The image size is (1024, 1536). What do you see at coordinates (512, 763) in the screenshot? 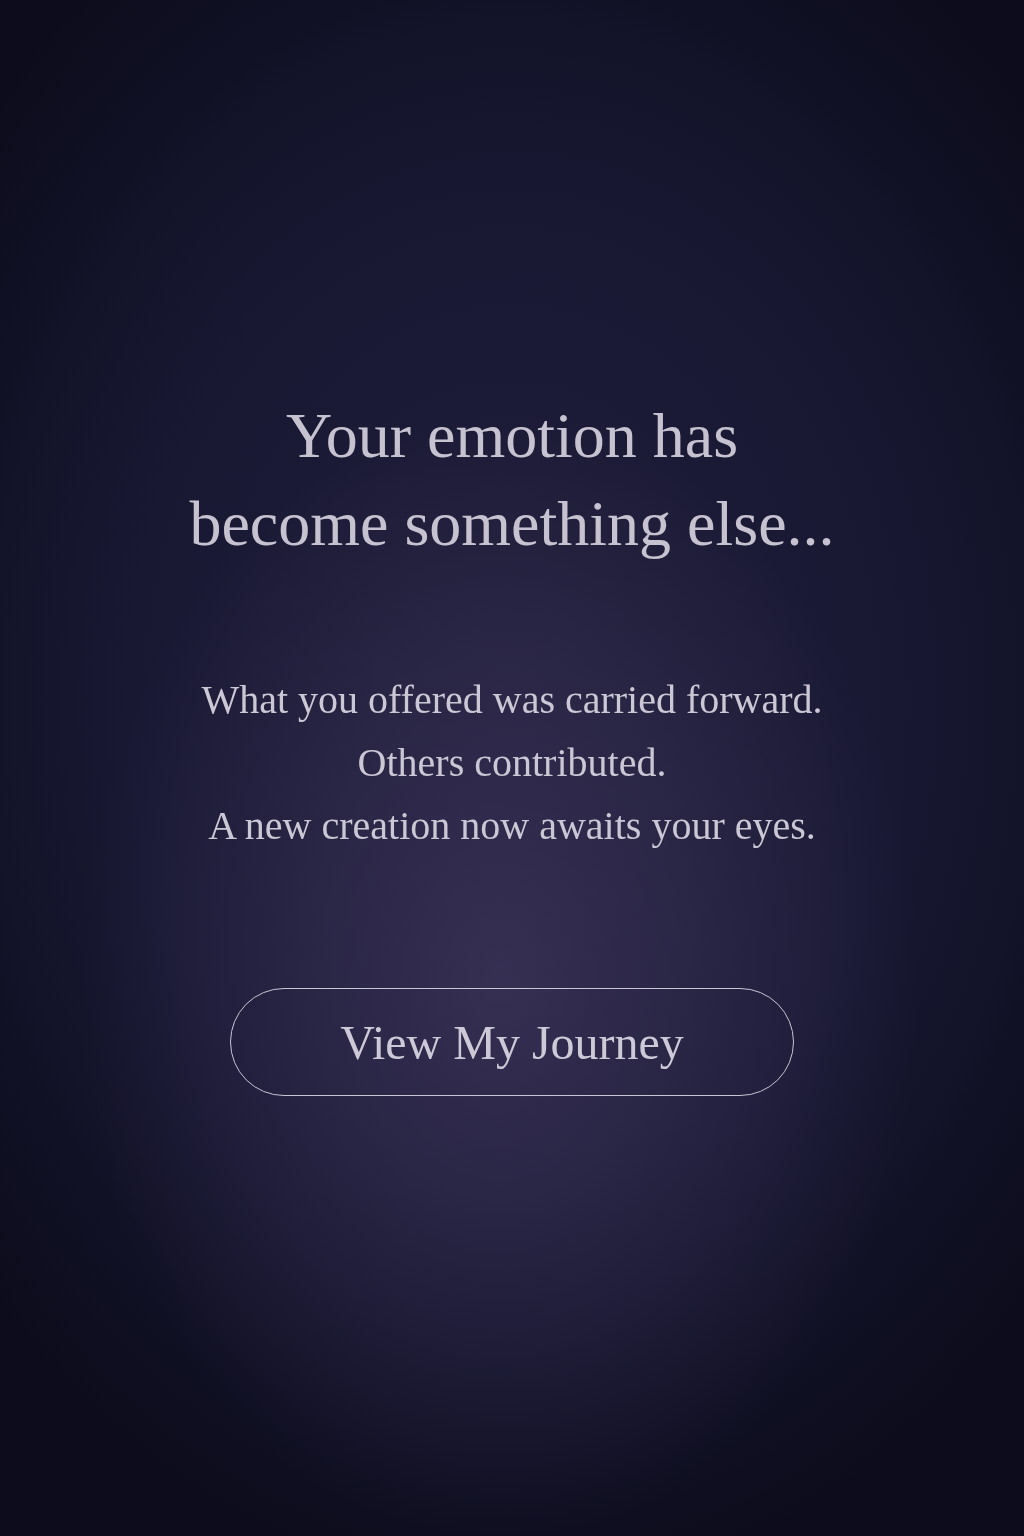
I see `message-text: Others contributed.` at bounding box center [512, 763].